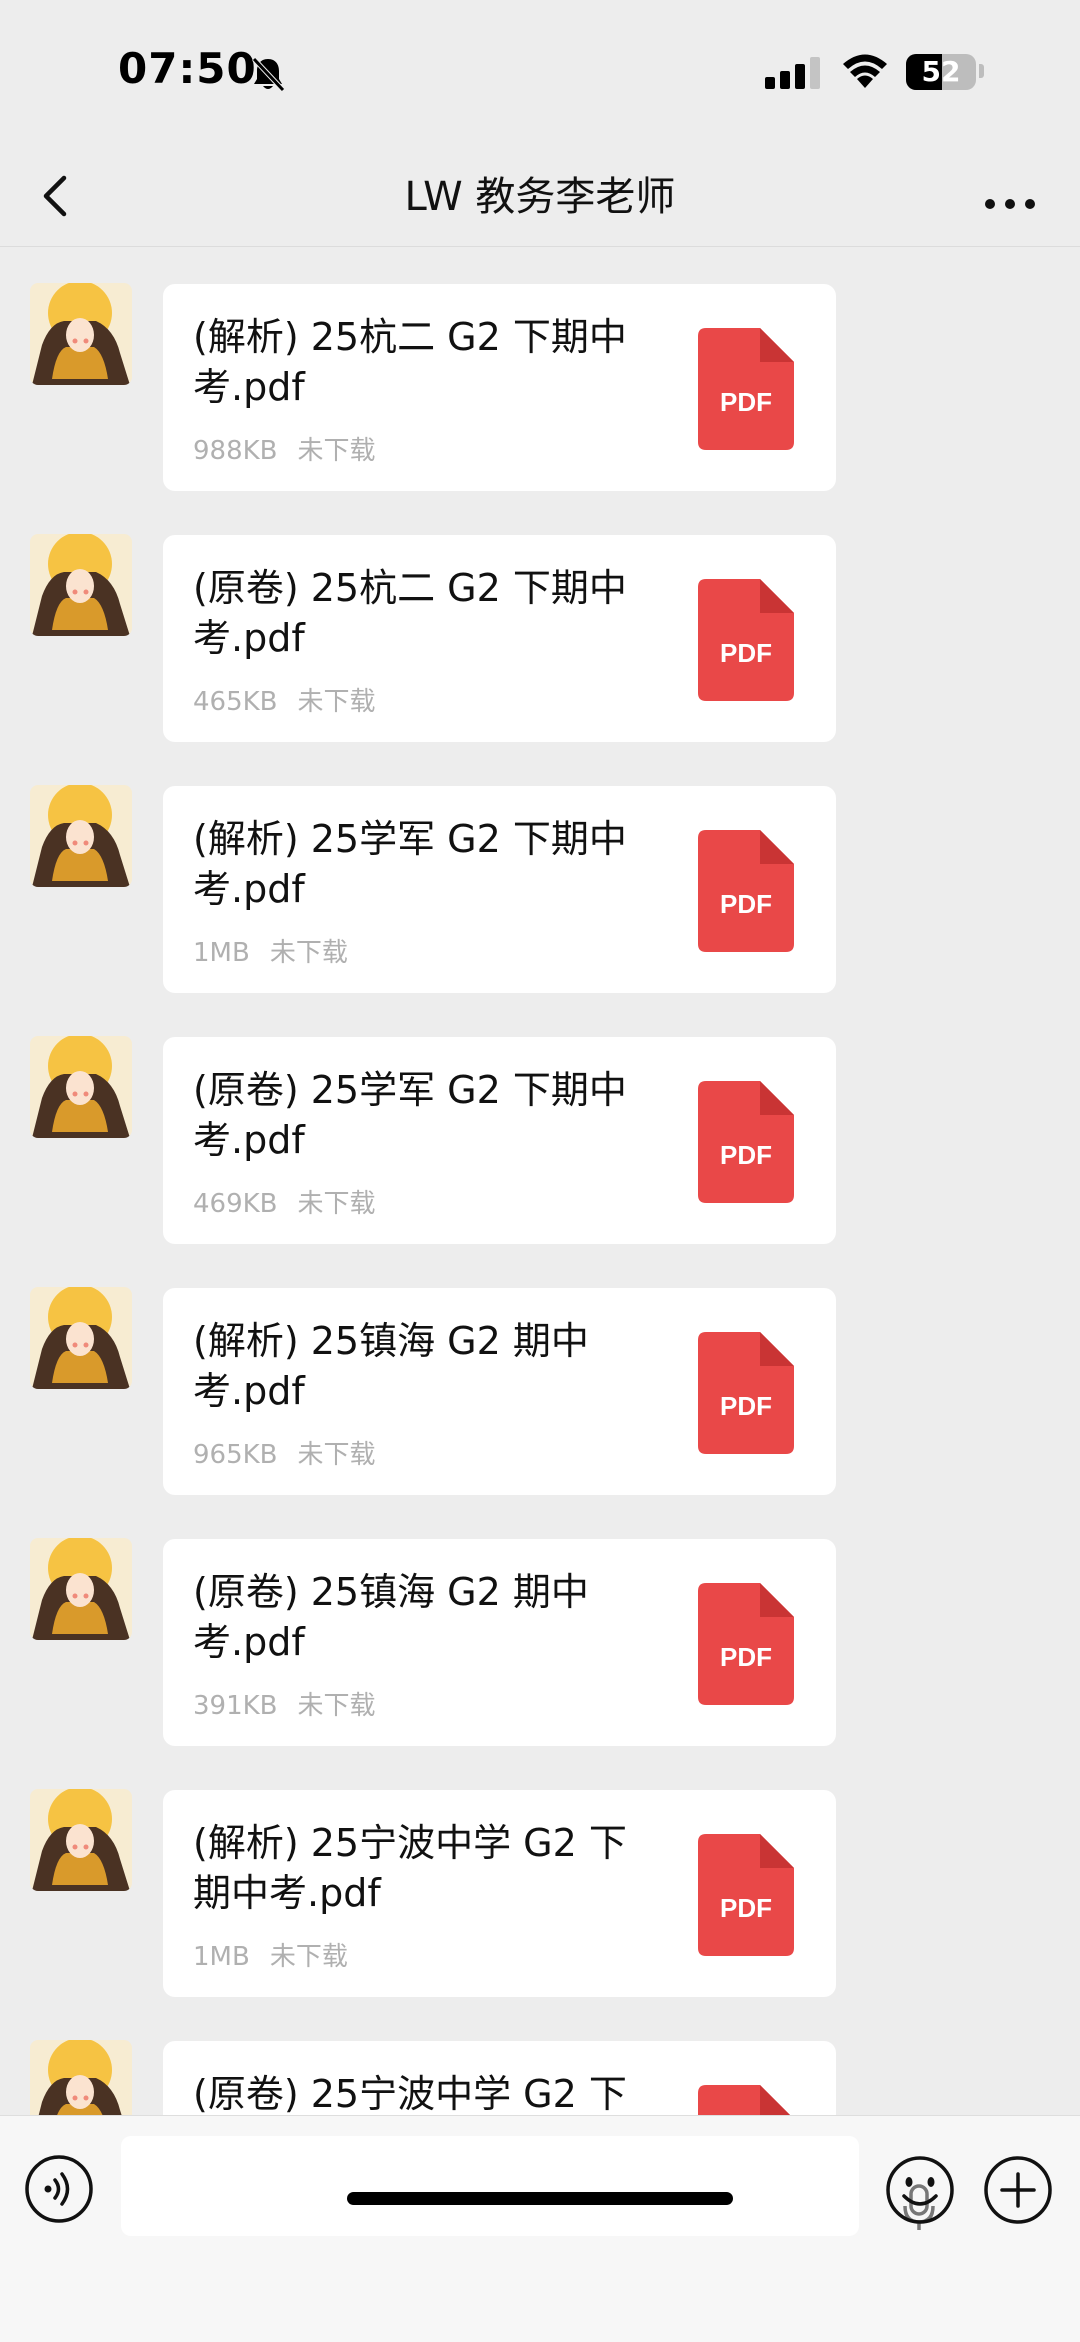 Image resolution: width=1080 pixels, height=2342 pixels. I want to click on cellular-signal-icon, so click(792, 73).